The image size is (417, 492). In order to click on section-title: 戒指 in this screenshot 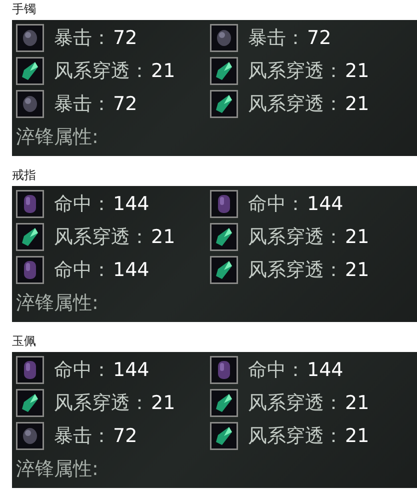, I will do `click(24, 175)`.